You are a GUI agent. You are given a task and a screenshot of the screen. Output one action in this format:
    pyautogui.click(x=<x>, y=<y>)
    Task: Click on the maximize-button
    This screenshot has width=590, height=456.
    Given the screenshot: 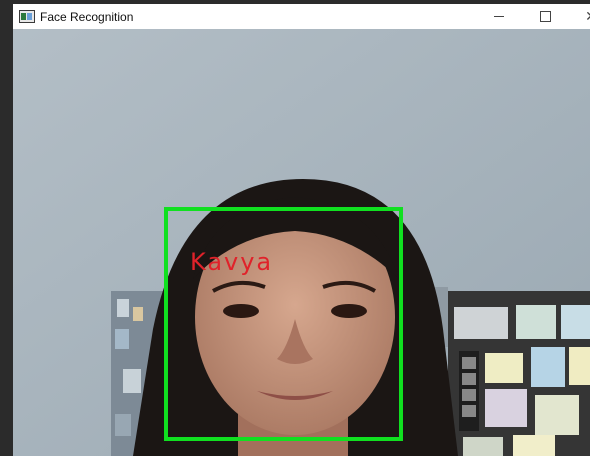 What is the action you would take?
    pyautogui.click(x=545, y=16)
    